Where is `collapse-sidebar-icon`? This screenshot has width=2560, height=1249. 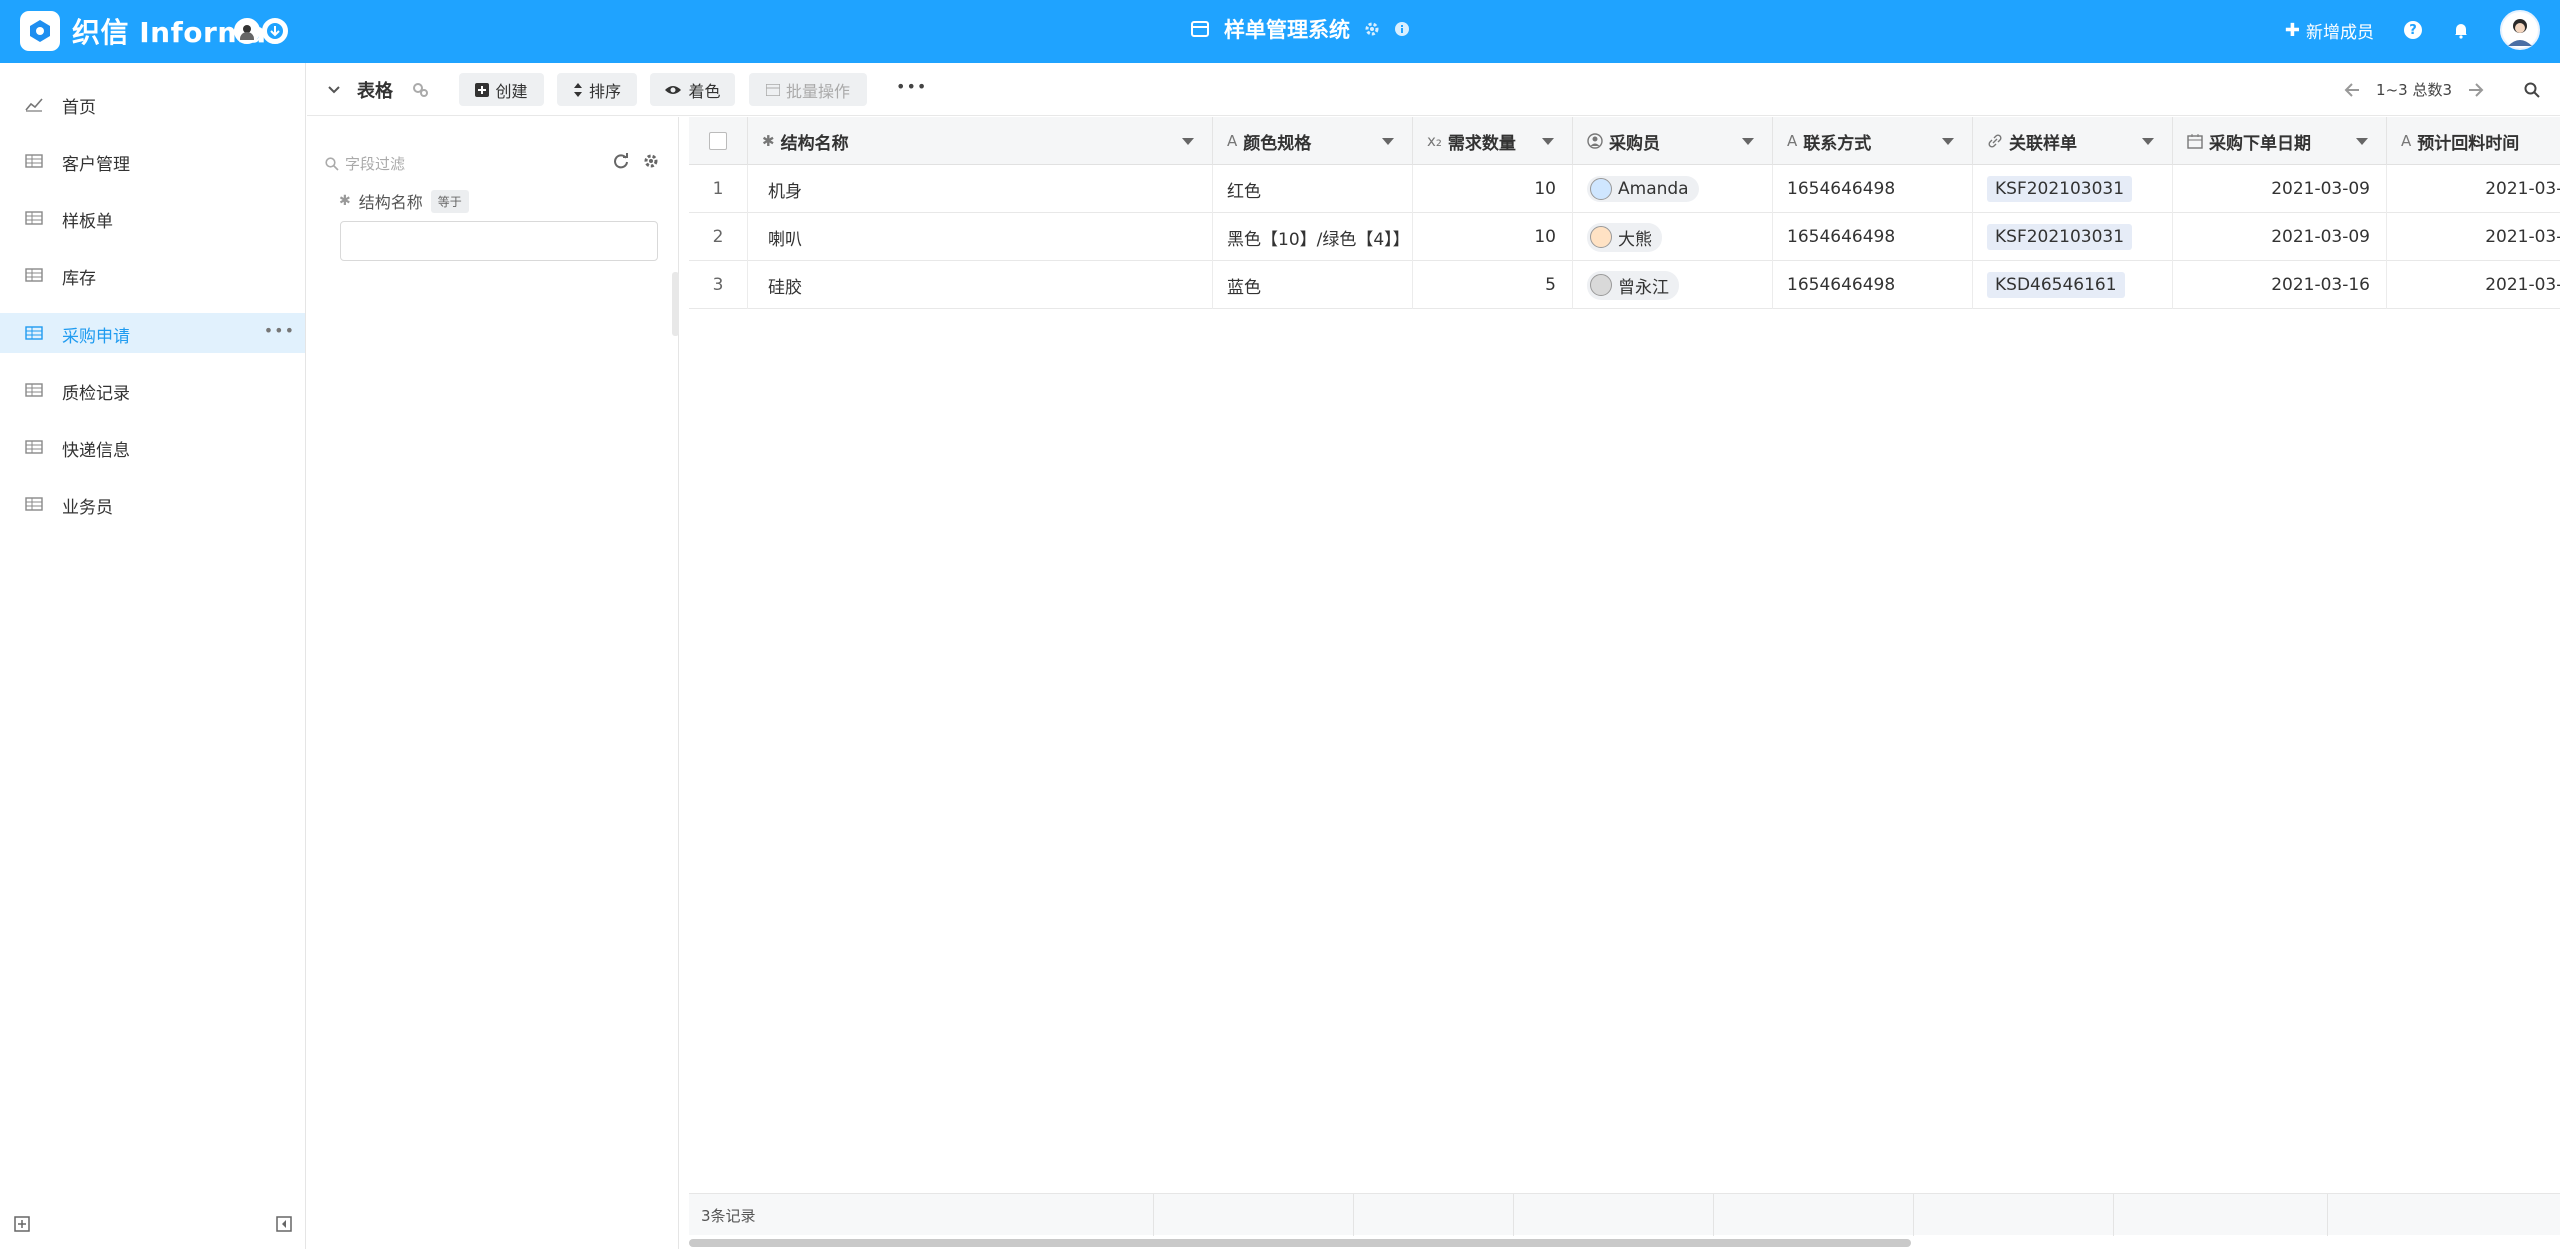
collapse-sidebar-icon is located at coordinates (284, 1224).